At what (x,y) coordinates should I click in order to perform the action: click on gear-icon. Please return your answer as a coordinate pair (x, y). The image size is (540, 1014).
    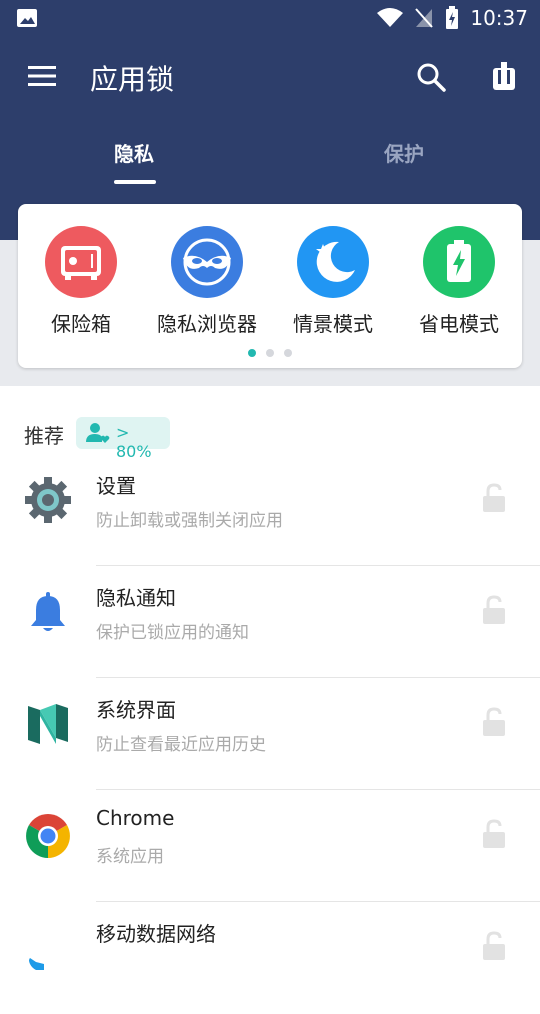
    Looking at the image, I should click on (48, 500).